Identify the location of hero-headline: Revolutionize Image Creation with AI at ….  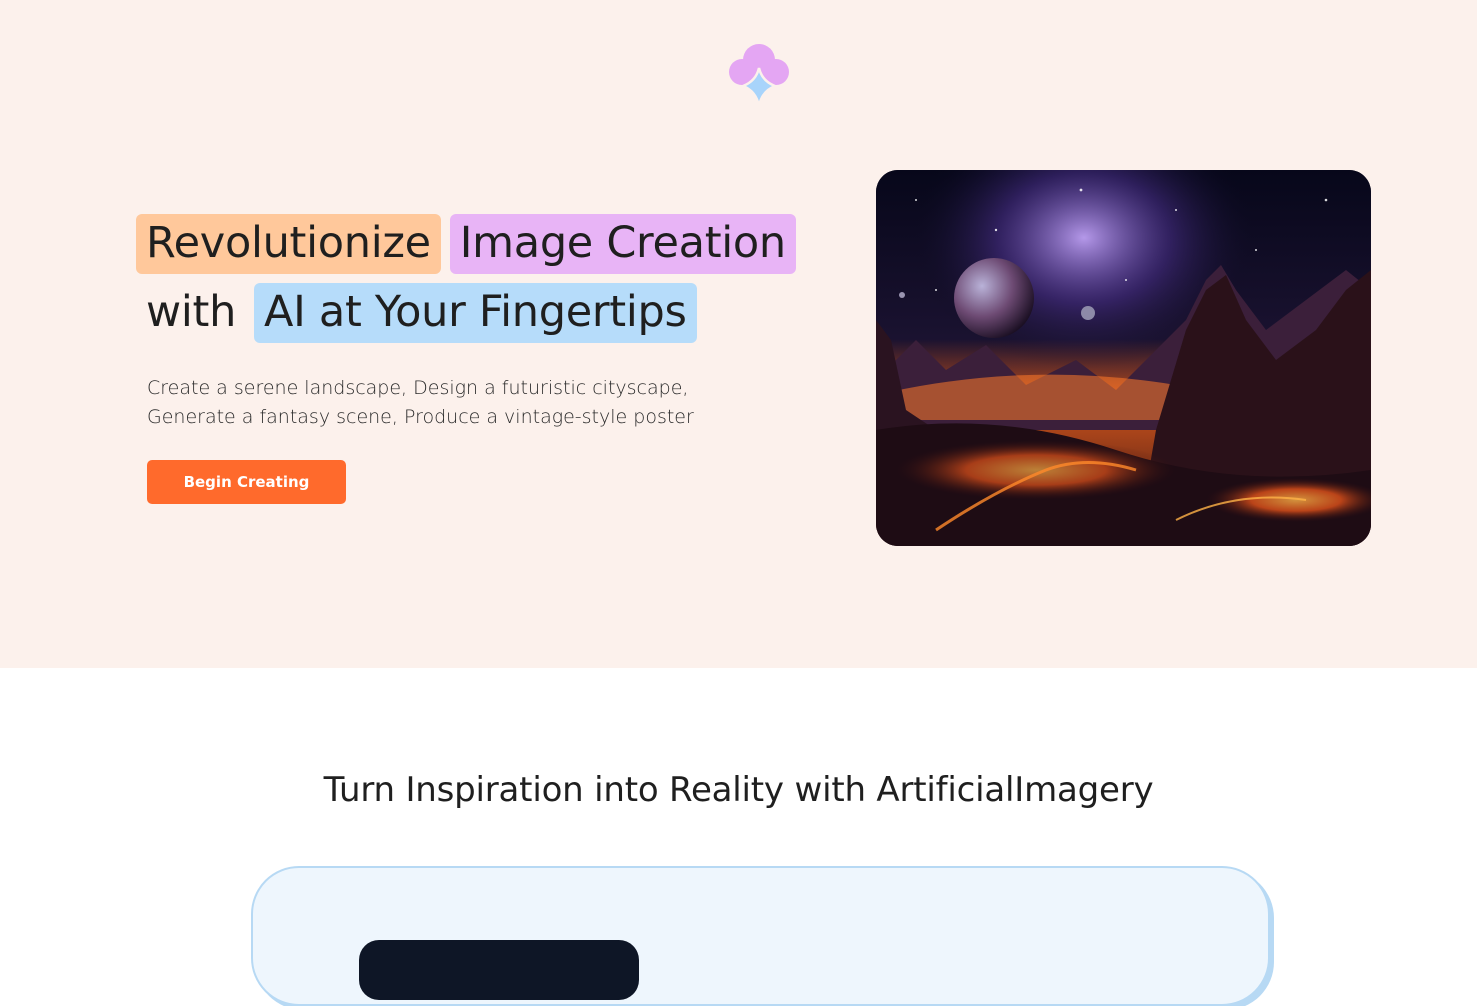
(496, 281).